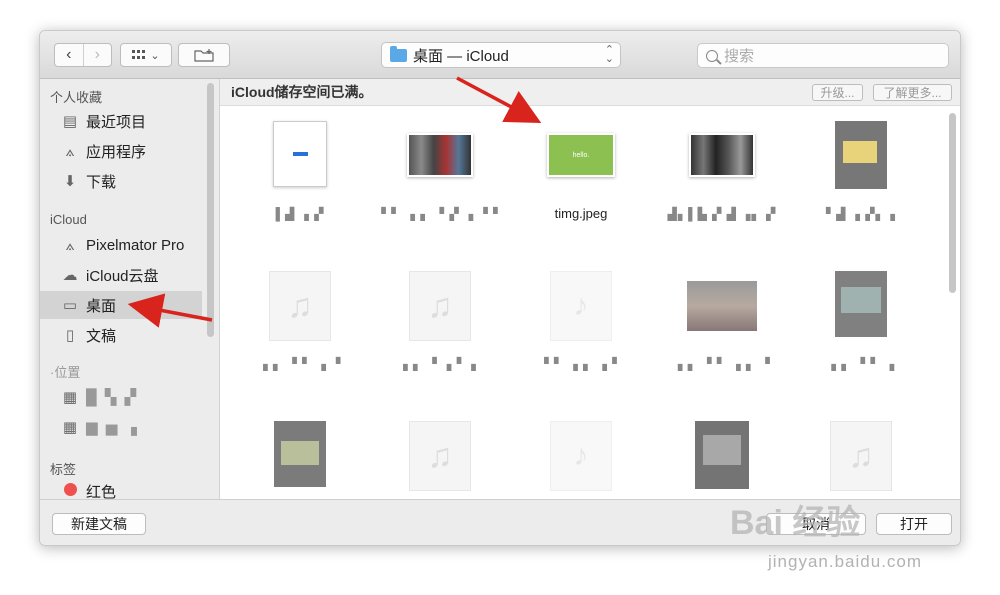  I want to click on watermark-url: jingyan.baidu.com, so click(845, 561).